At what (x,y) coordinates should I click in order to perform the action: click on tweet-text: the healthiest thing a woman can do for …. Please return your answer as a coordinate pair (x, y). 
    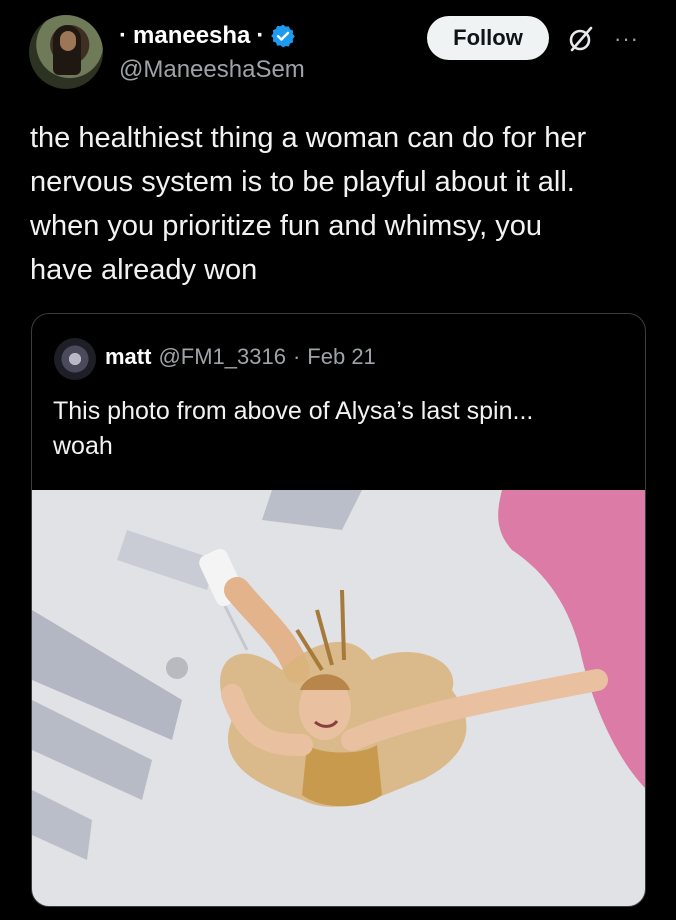
    Looking at the image, I should click on (308, 204).